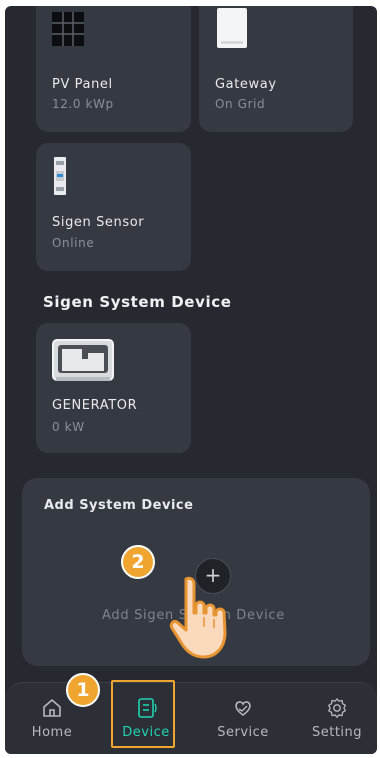 Image resolution: width=380 pixels, height=758 pixels. What do you see at coordinates (73, 243) in the screenshot?
I see `device-status: Online` at bounding box center [73, 243].